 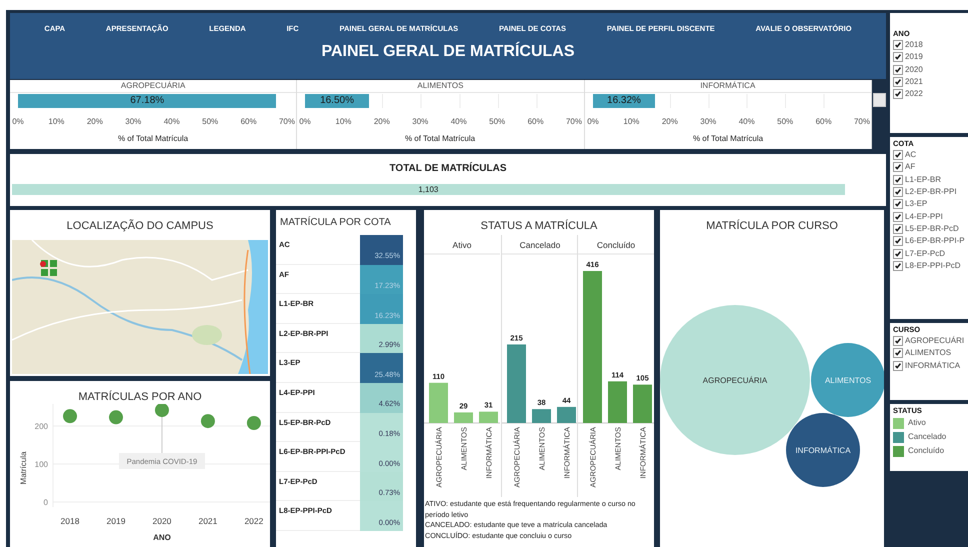 I want to click on panel-title: MATRÍCULA POR CURSO, so click(x=772, y=225).